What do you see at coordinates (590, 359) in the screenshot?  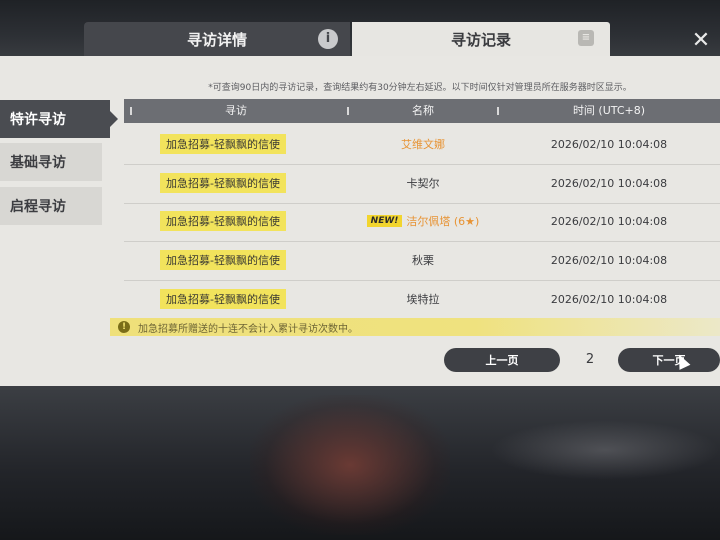 I see `current-page-number: 2` at bounding box center [590, 359].